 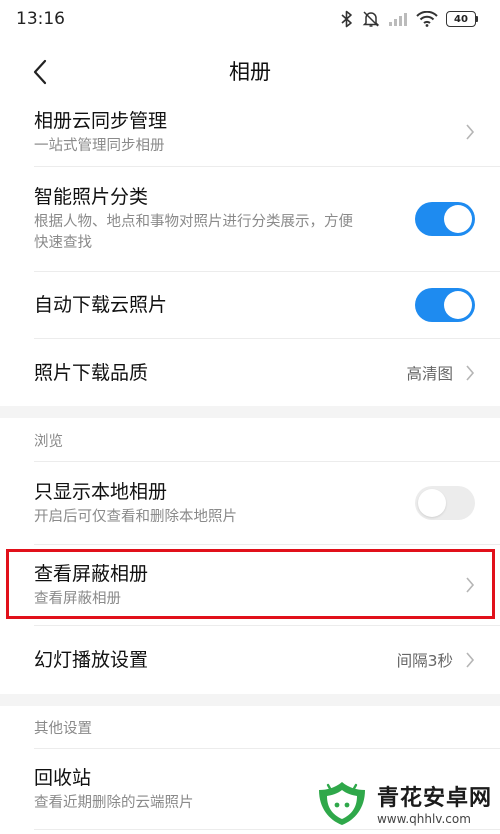 What do you see at coordinates (63, 243) in the screenshot?
I see `item-subtitle-line2: 快速查找` at bounding box center [63, 243].